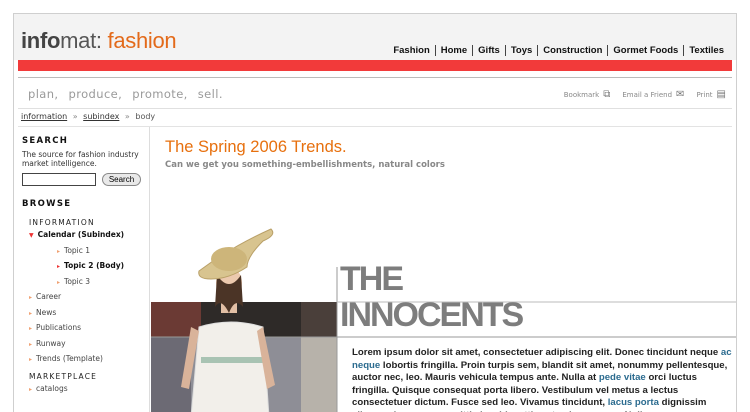 Image resolution: width=750 pixels, height=412 pixels. Describe the element at coordinates (69, 358) in the screenshot. I see `trends-label: Trends (Template)` at that location.